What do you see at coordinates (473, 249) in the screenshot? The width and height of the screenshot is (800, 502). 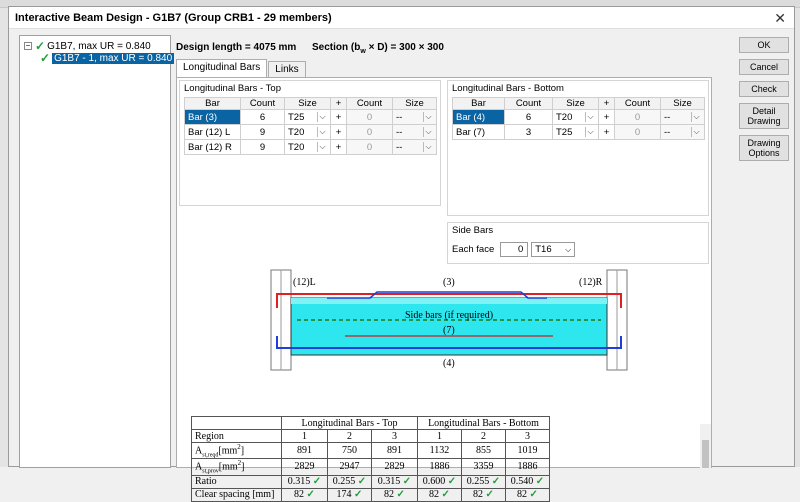 I see `each-face-label: Each face` at bounding box center [473, 249].